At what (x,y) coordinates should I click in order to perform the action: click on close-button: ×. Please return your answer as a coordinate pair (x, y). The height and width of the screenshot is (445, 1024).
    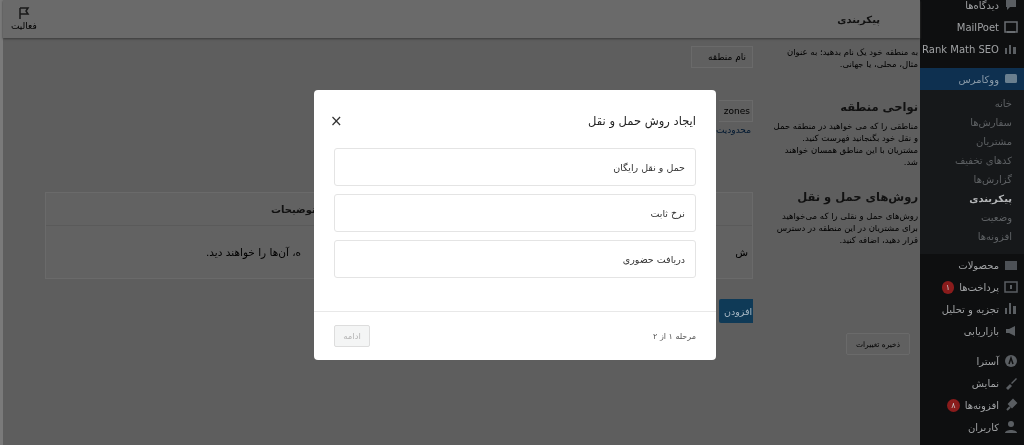
    Looking at the image, I should click on (336, 121).